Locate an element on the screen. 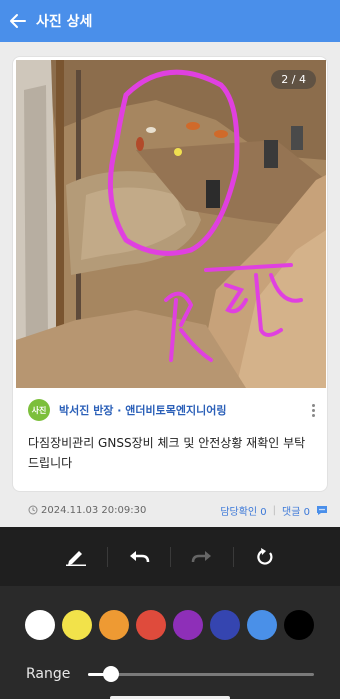  page-indicator: 2 / 4 is located at coordinates (293, 79).